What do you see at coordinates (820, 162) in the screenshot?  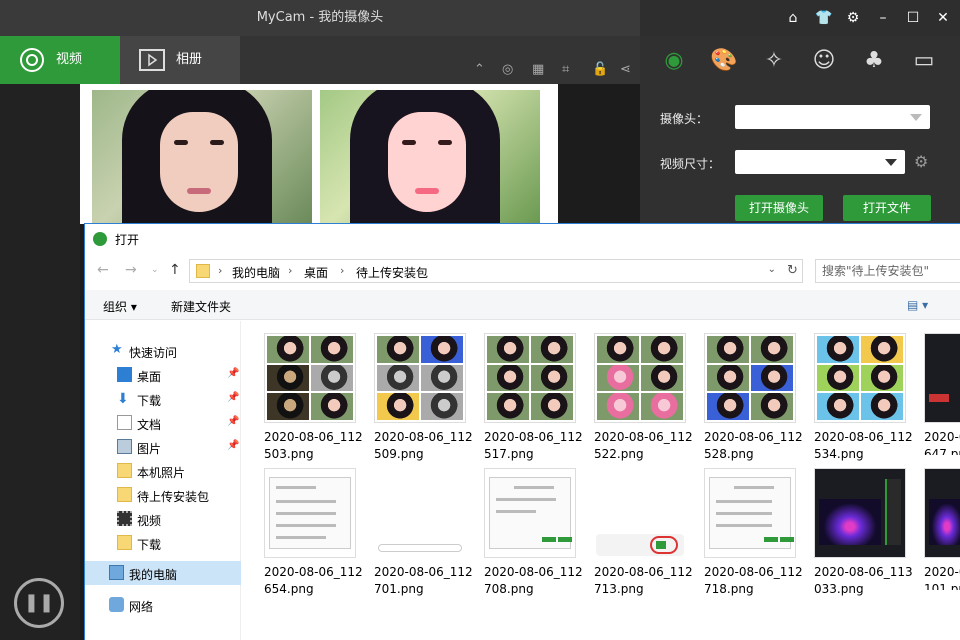 I see `video-size-select` at bounding box center [820, 162].